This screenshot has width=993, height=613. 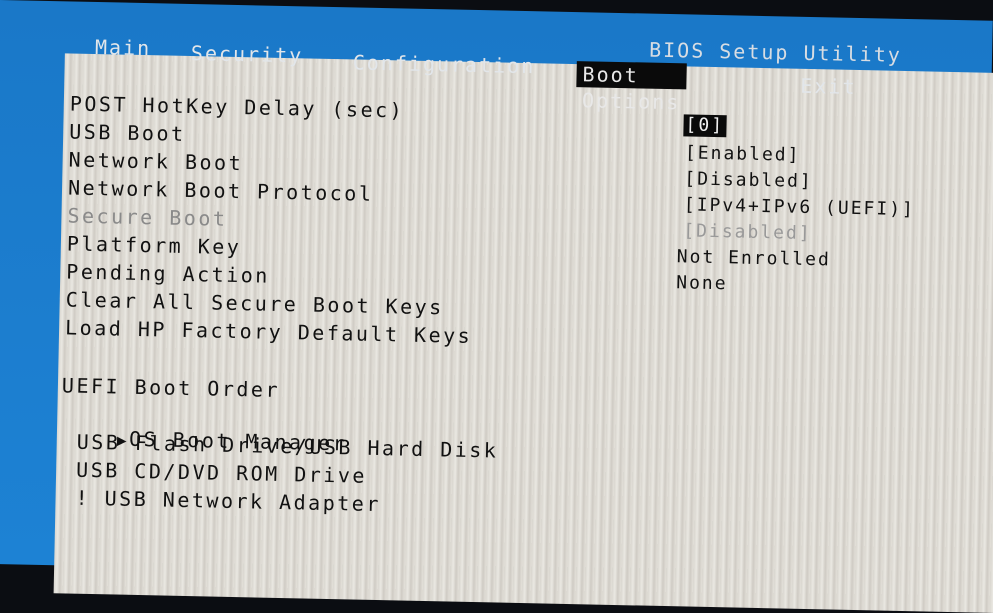 I want to click on tab-exit: Exit, so click(x=828, y=86).